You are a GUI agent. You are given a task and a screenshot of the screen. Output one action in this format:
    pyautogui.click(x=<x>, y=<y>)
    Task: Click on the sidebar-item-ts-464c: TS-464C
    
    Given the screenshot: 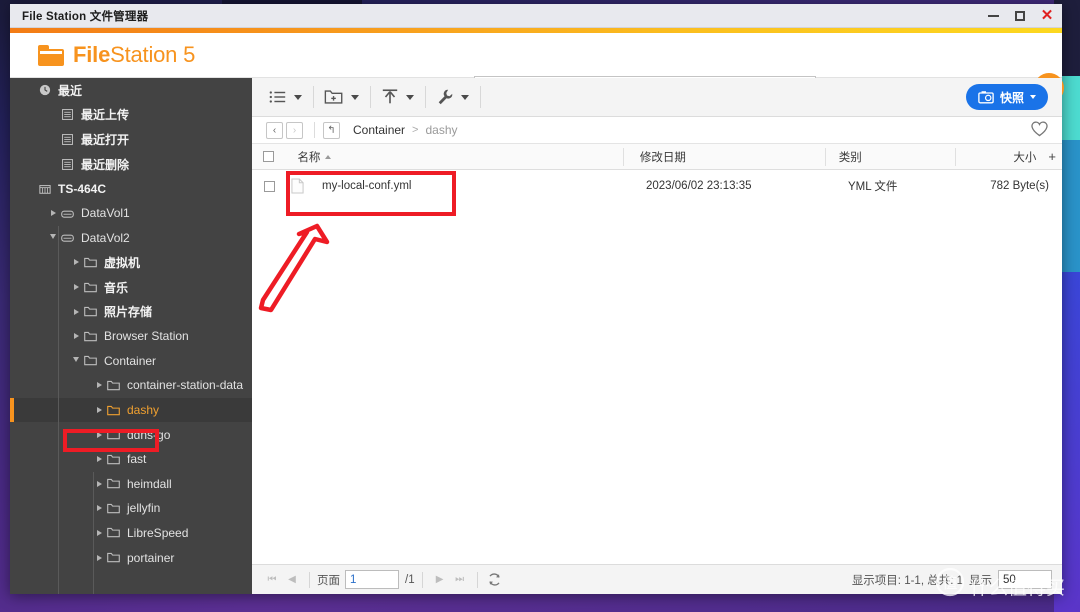 What is the action you would take?
    pyautogui.click(x=131, y=188)
    